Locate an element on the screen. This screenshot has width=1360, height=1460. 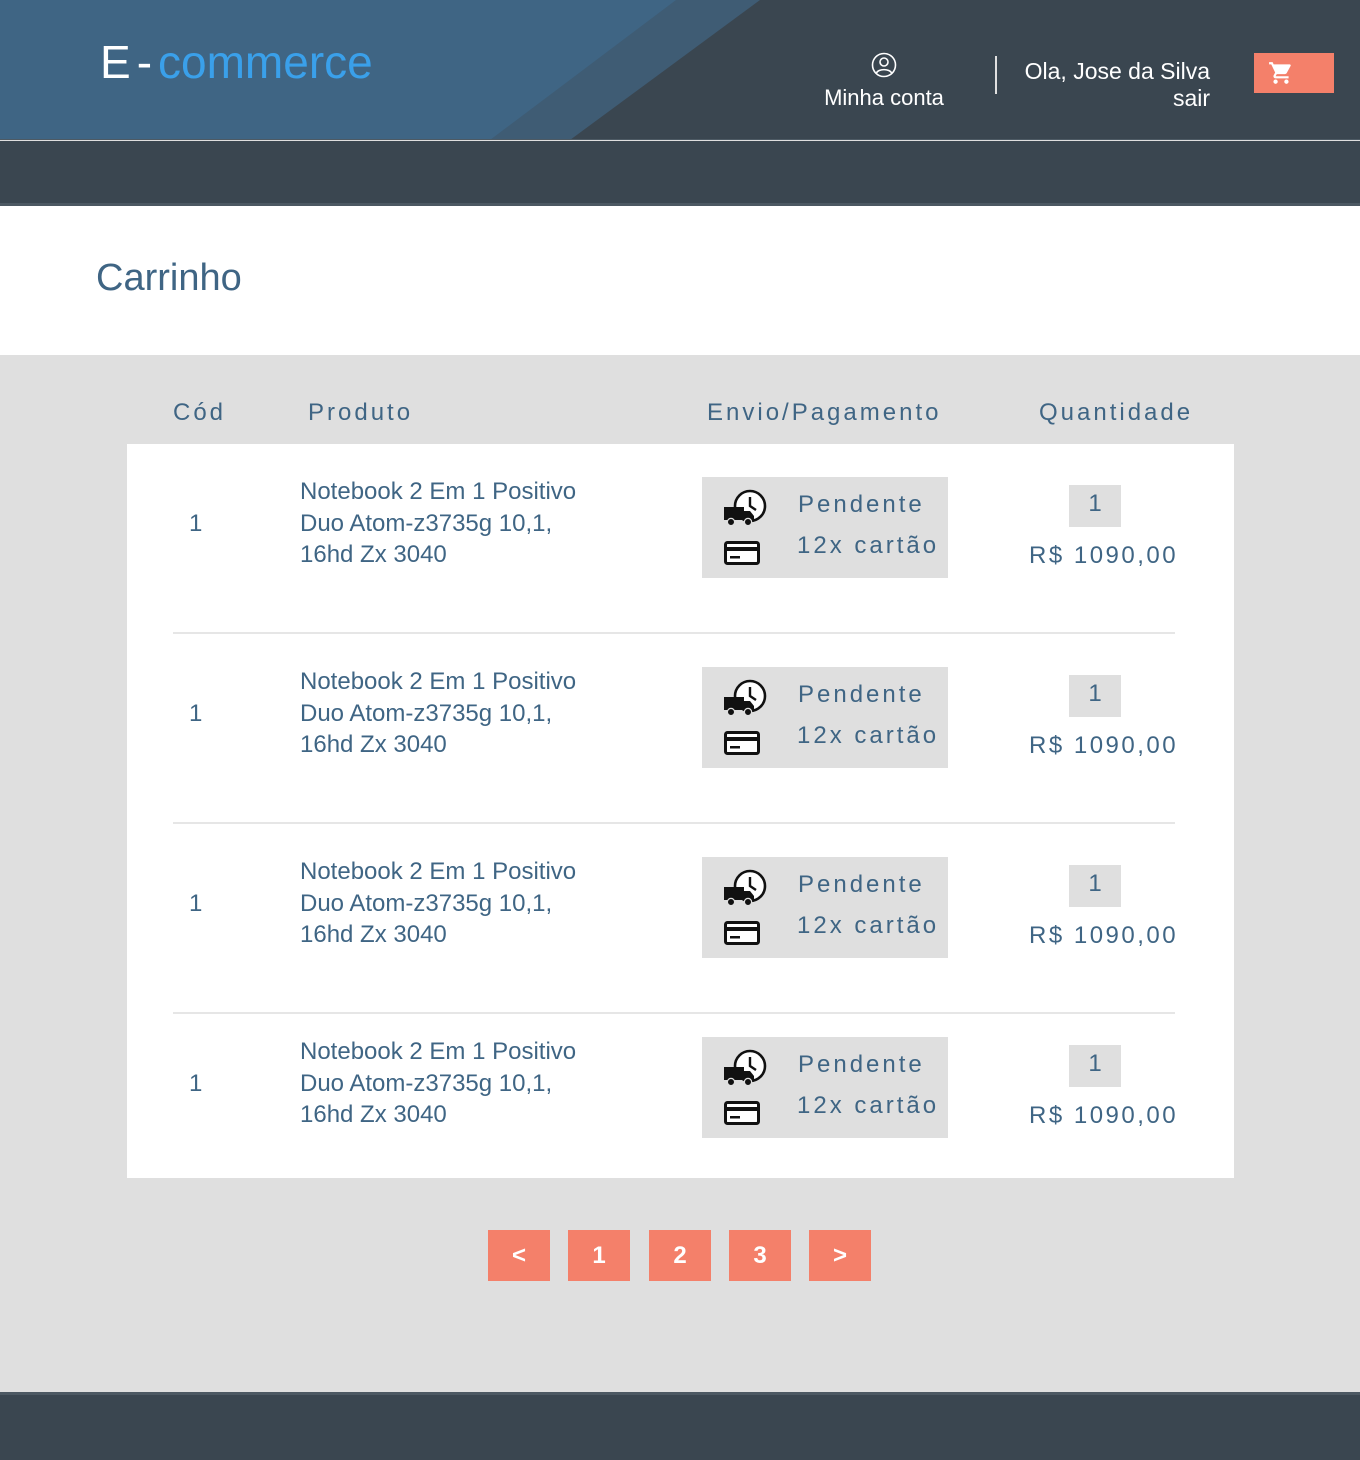
pagination-prev-button: < is located at coordinates (519, 1255).